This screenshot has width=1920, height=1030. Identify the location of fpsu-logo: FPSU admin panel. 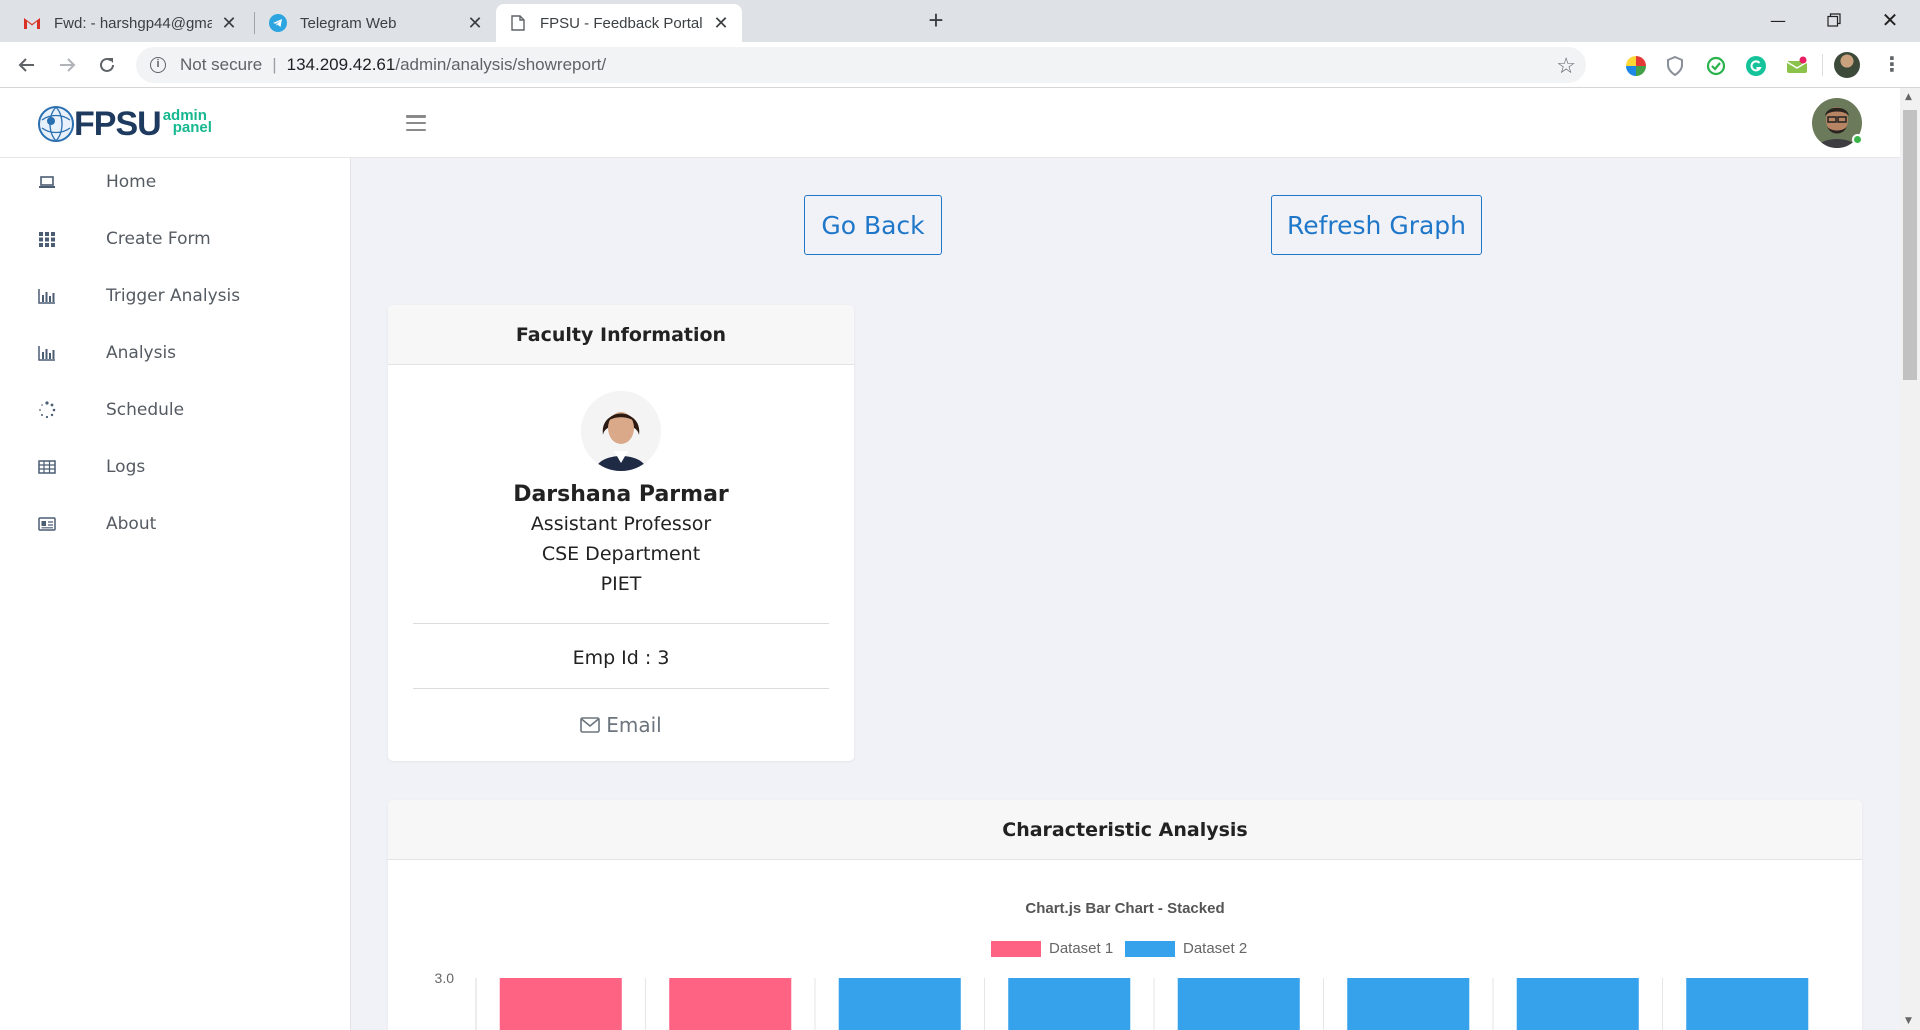
(124, 124).